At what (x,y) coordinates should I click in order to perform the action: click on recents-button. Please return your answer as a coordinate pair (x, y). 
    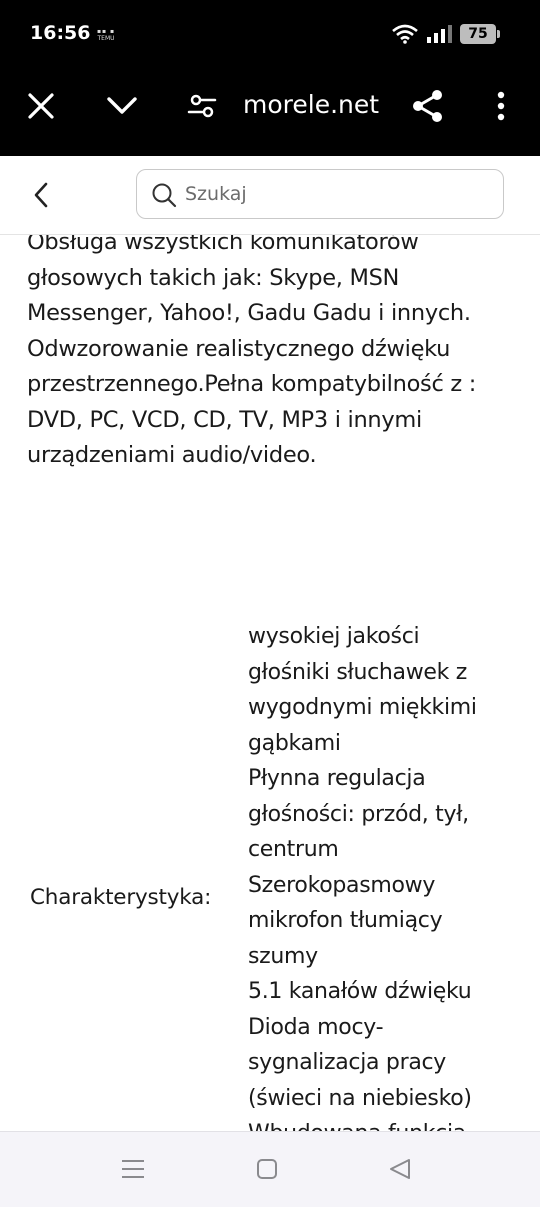
    Looking at the image, I should click on (133, 1169).